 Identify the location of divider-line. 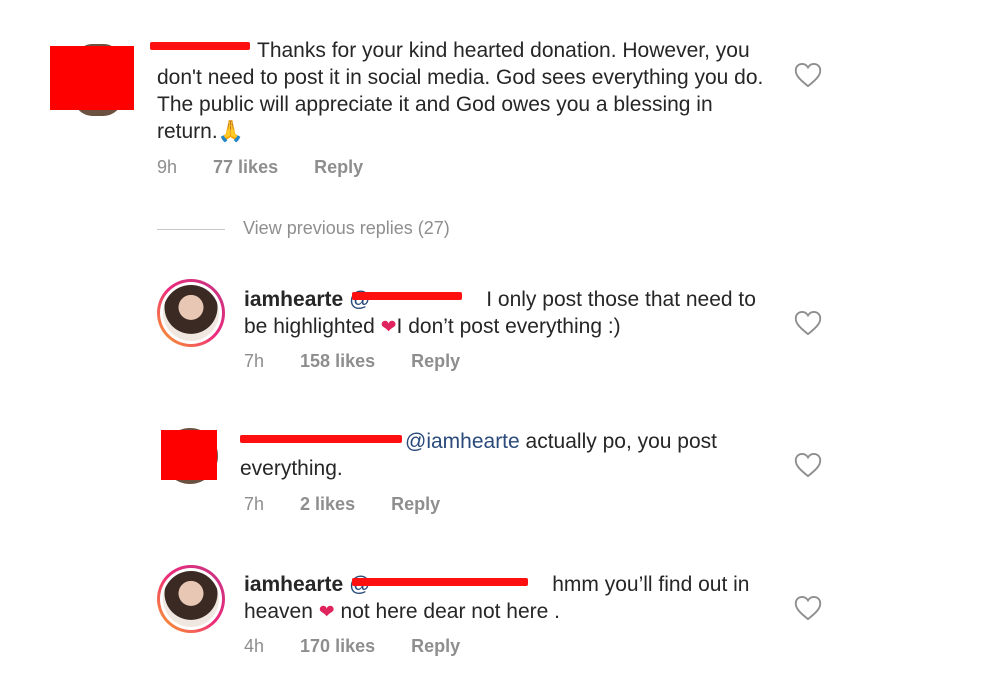
(191, 229).